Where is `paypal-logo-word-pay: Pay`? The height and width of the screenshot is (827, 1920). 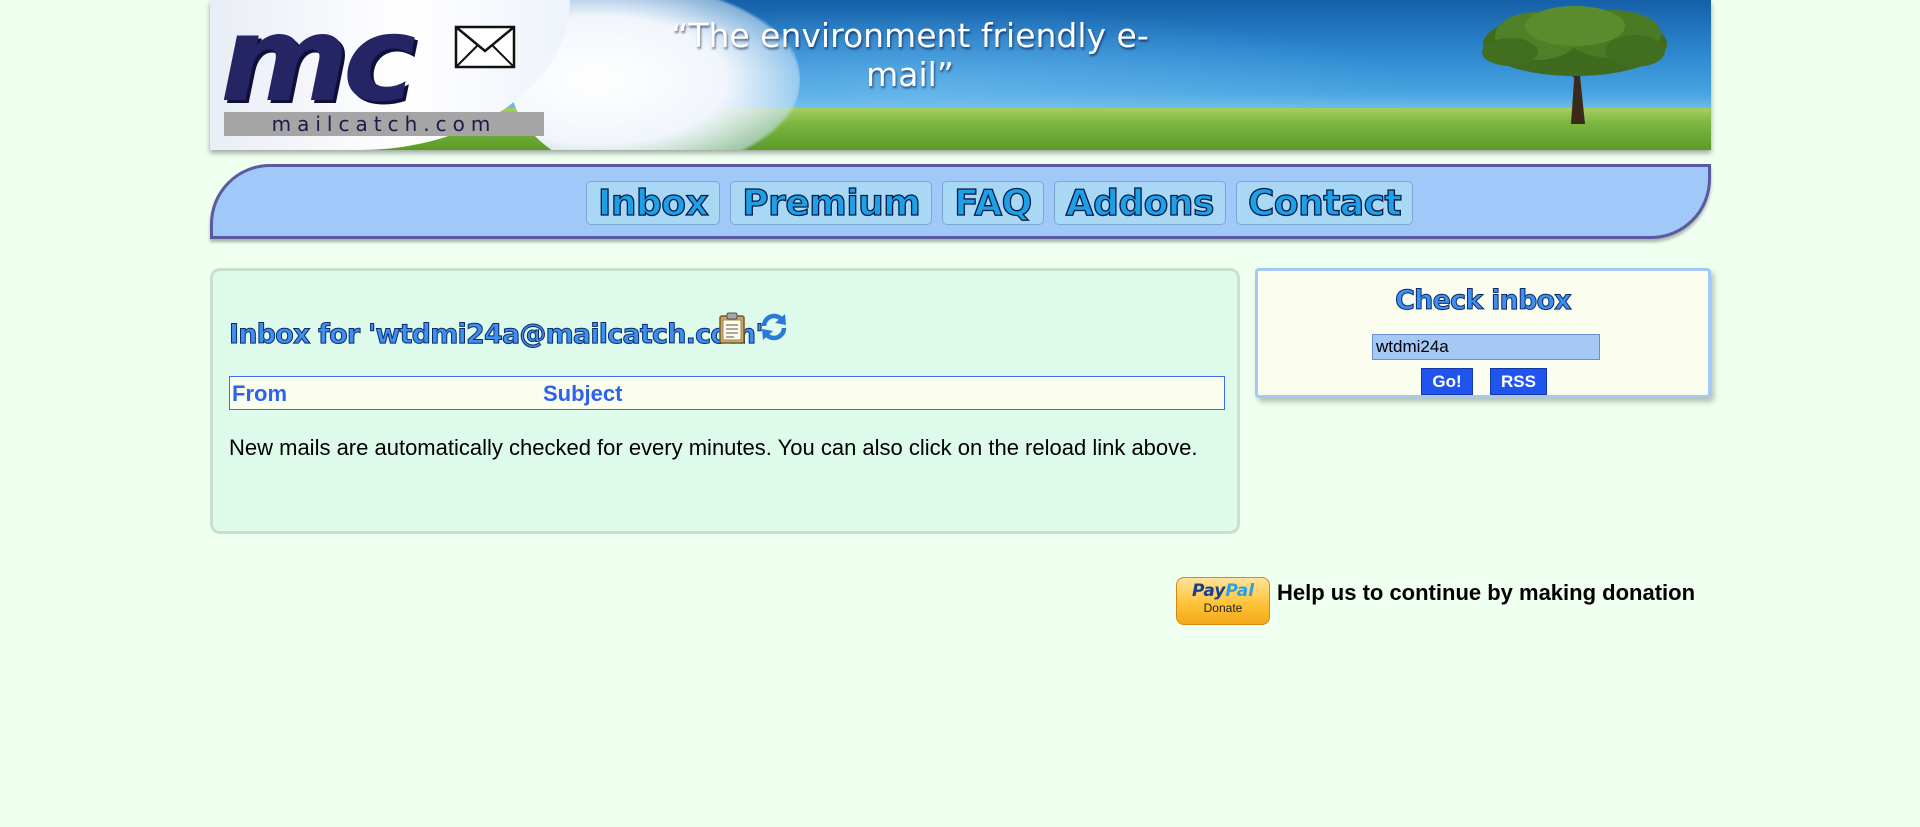
paypal-logo-word-pay: Pay is located at coordinates (1208, 591).